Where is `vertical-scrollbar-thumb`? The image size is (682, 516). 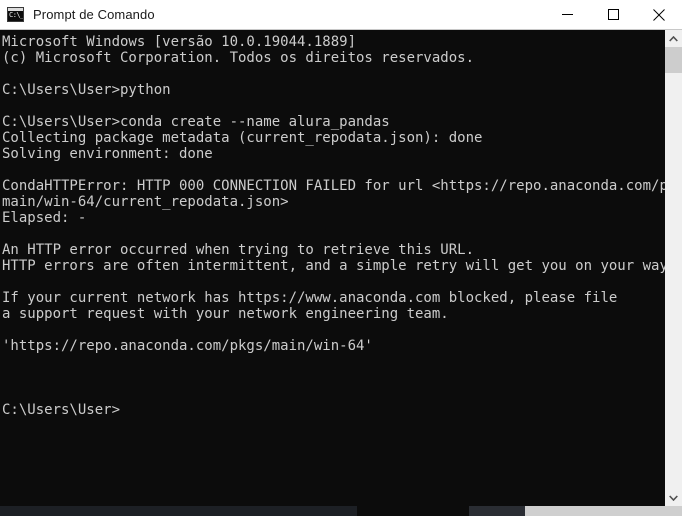 vertical-scrollbar-thumb is located at coordinates (673, 60).